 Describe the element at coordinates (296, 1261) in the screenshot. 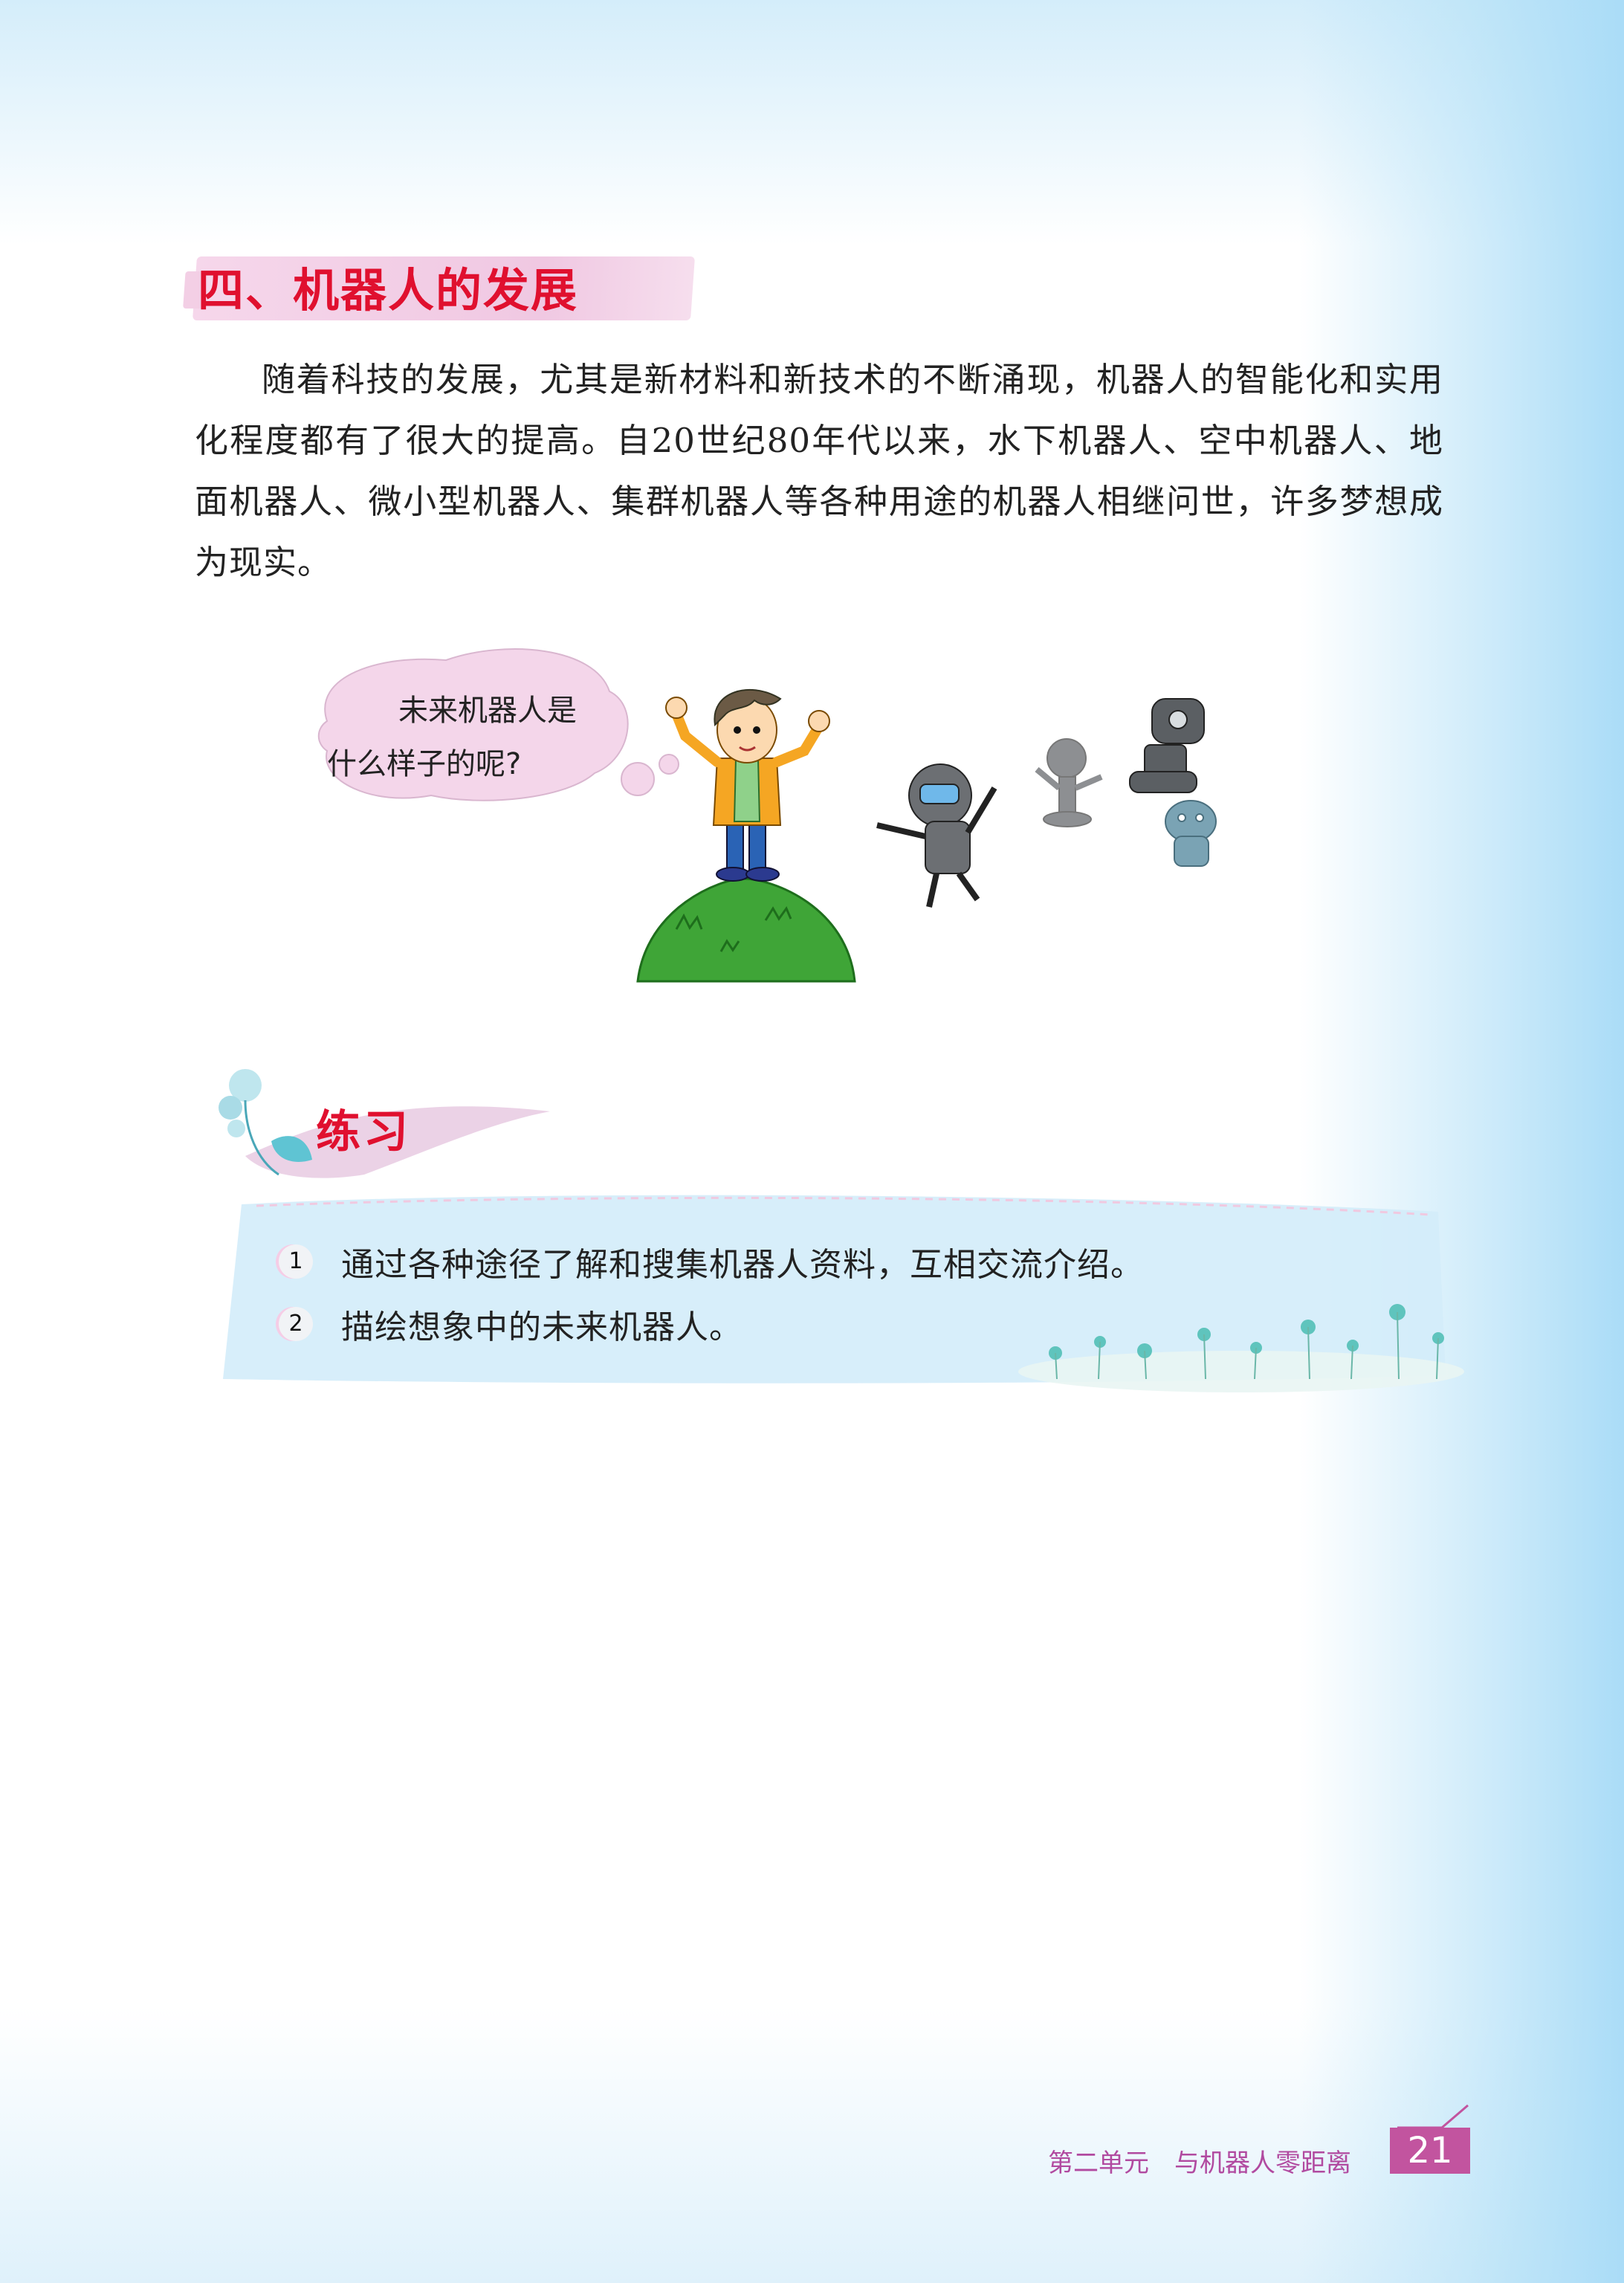

I see `item-number: 1` at that location.